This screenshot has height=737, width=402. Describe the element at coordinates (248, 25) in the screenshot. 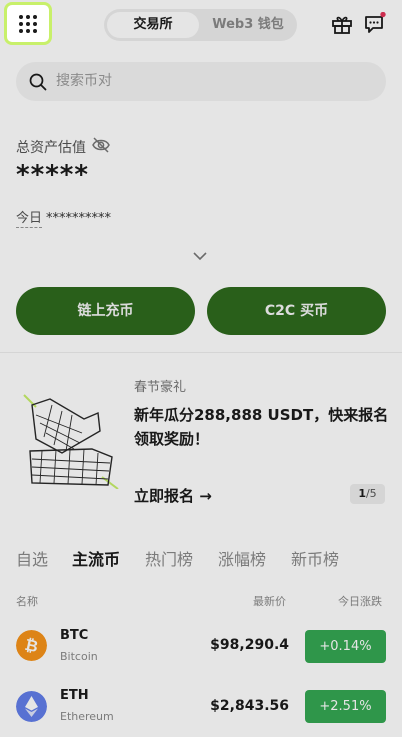

I see `tab-web3-wallet: Web3 钱包` at that location.